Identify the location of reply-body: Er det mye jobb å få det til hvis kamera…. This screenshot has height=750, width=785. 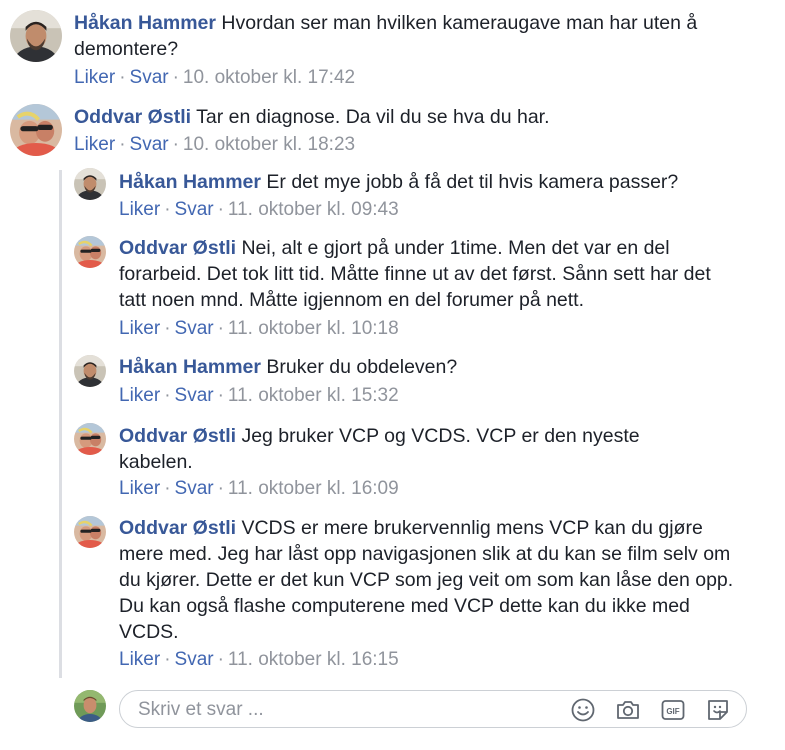
(472, 182).